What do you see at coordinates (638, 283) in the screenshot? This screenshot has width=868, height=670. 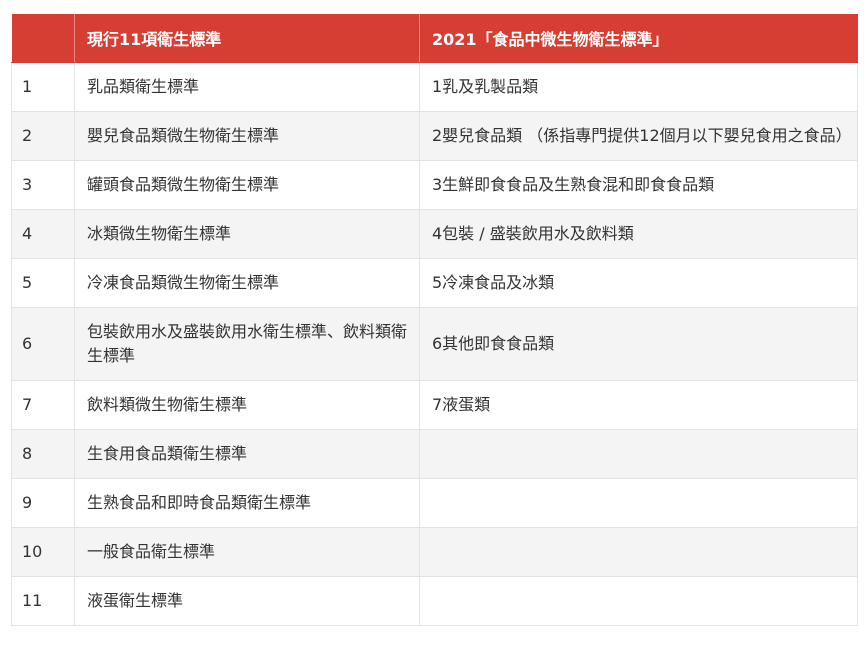 I see `cell-2021-standard: 5冷凍食品及冰類` at bounding box center [638, 283].